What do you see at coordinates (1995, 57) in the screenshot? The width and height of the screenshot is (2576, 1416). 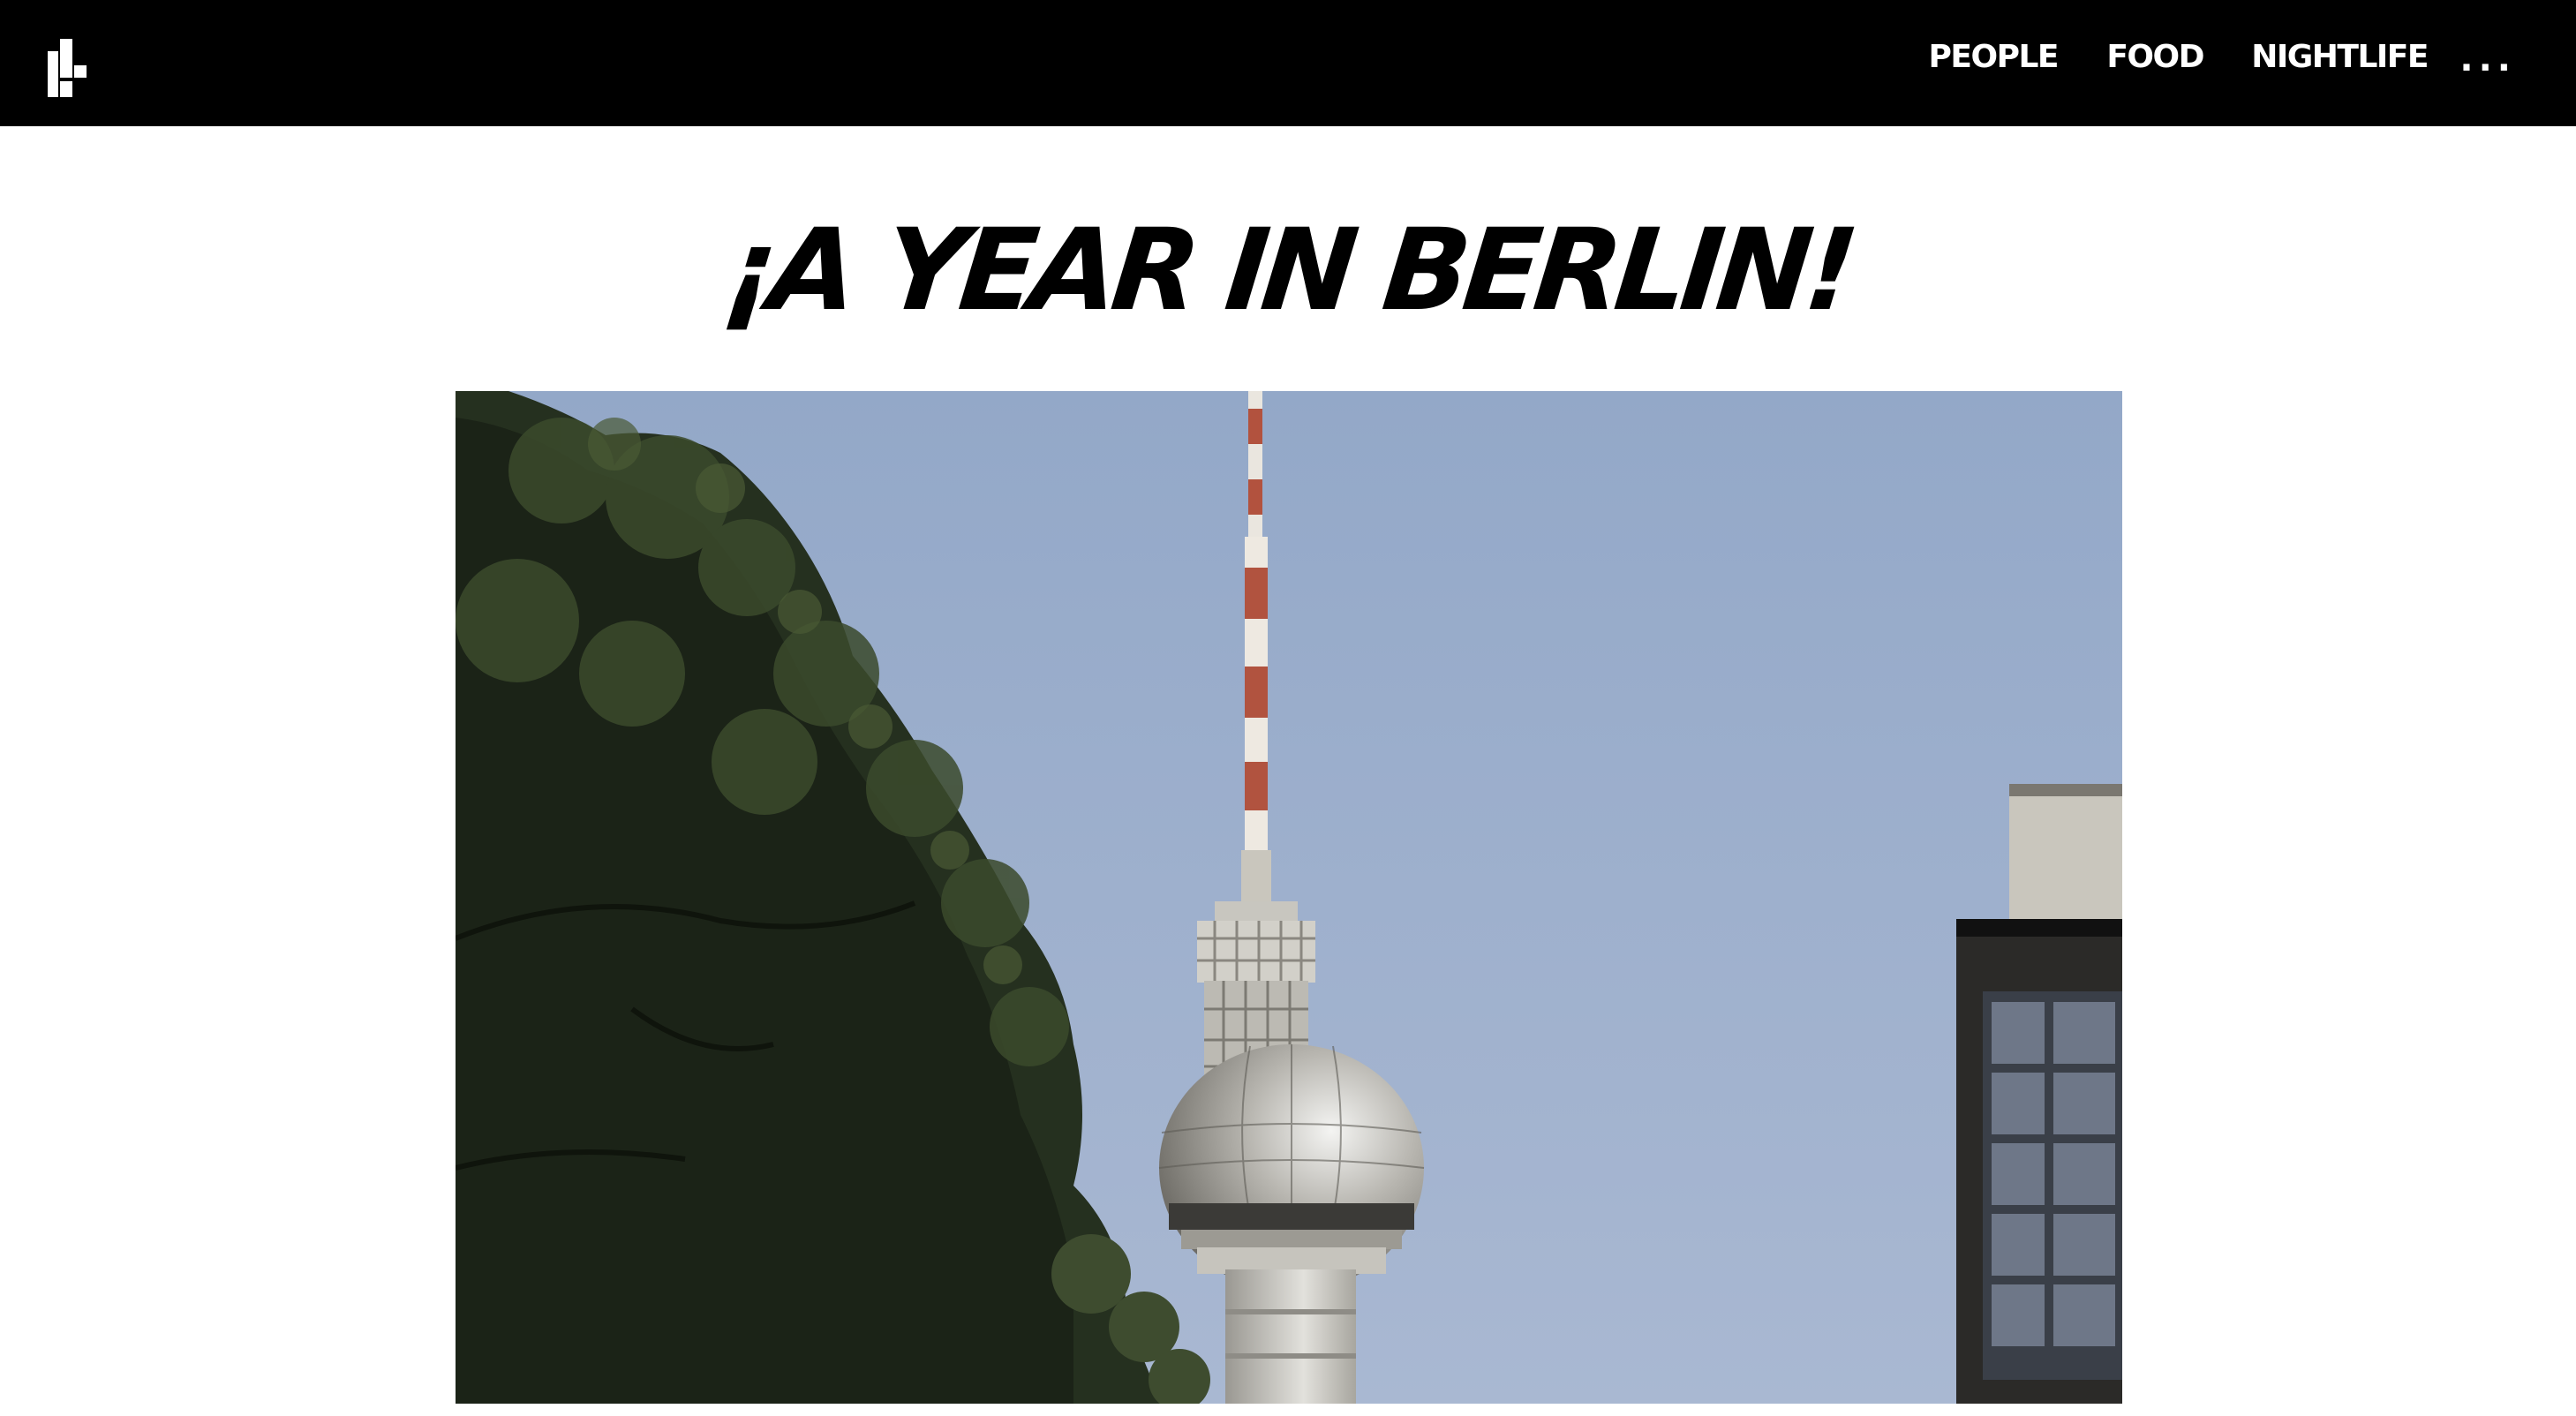 I see `nav-link-people: PEOPLE` at bounding box center [1995, 57].